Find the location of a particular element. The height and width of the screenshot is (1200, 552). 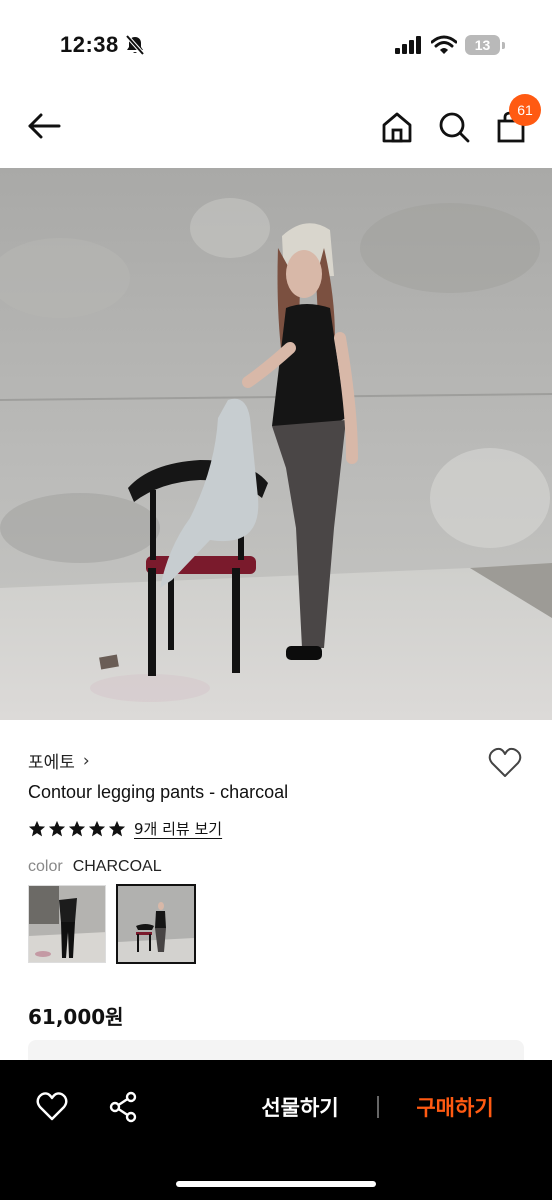

battery-level: 13 is located at coordinates (482, 45).